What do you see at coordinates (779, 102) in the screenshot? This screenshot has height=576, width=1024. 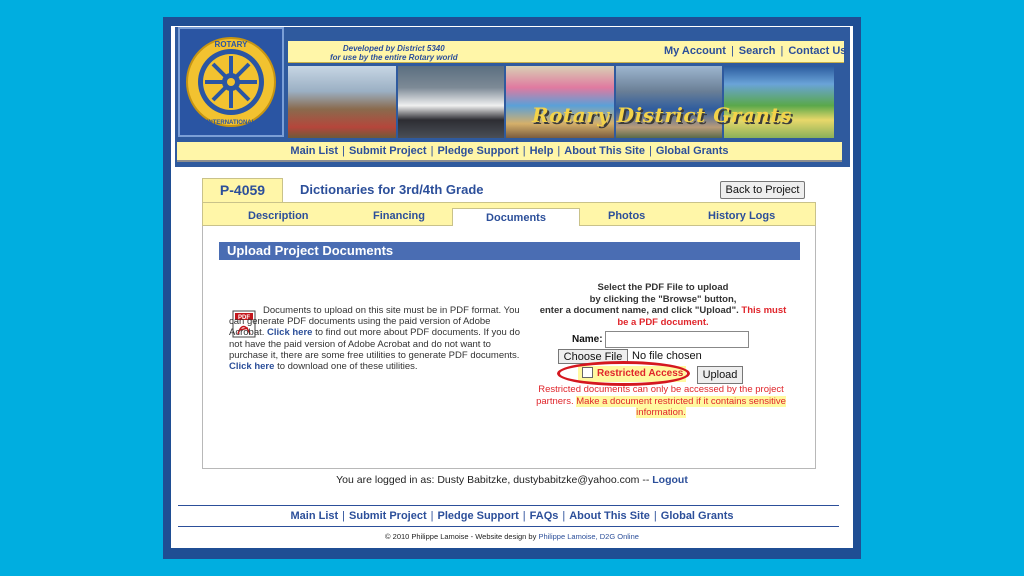 I see `photo-water-tank` at bounding box center [779, 102].